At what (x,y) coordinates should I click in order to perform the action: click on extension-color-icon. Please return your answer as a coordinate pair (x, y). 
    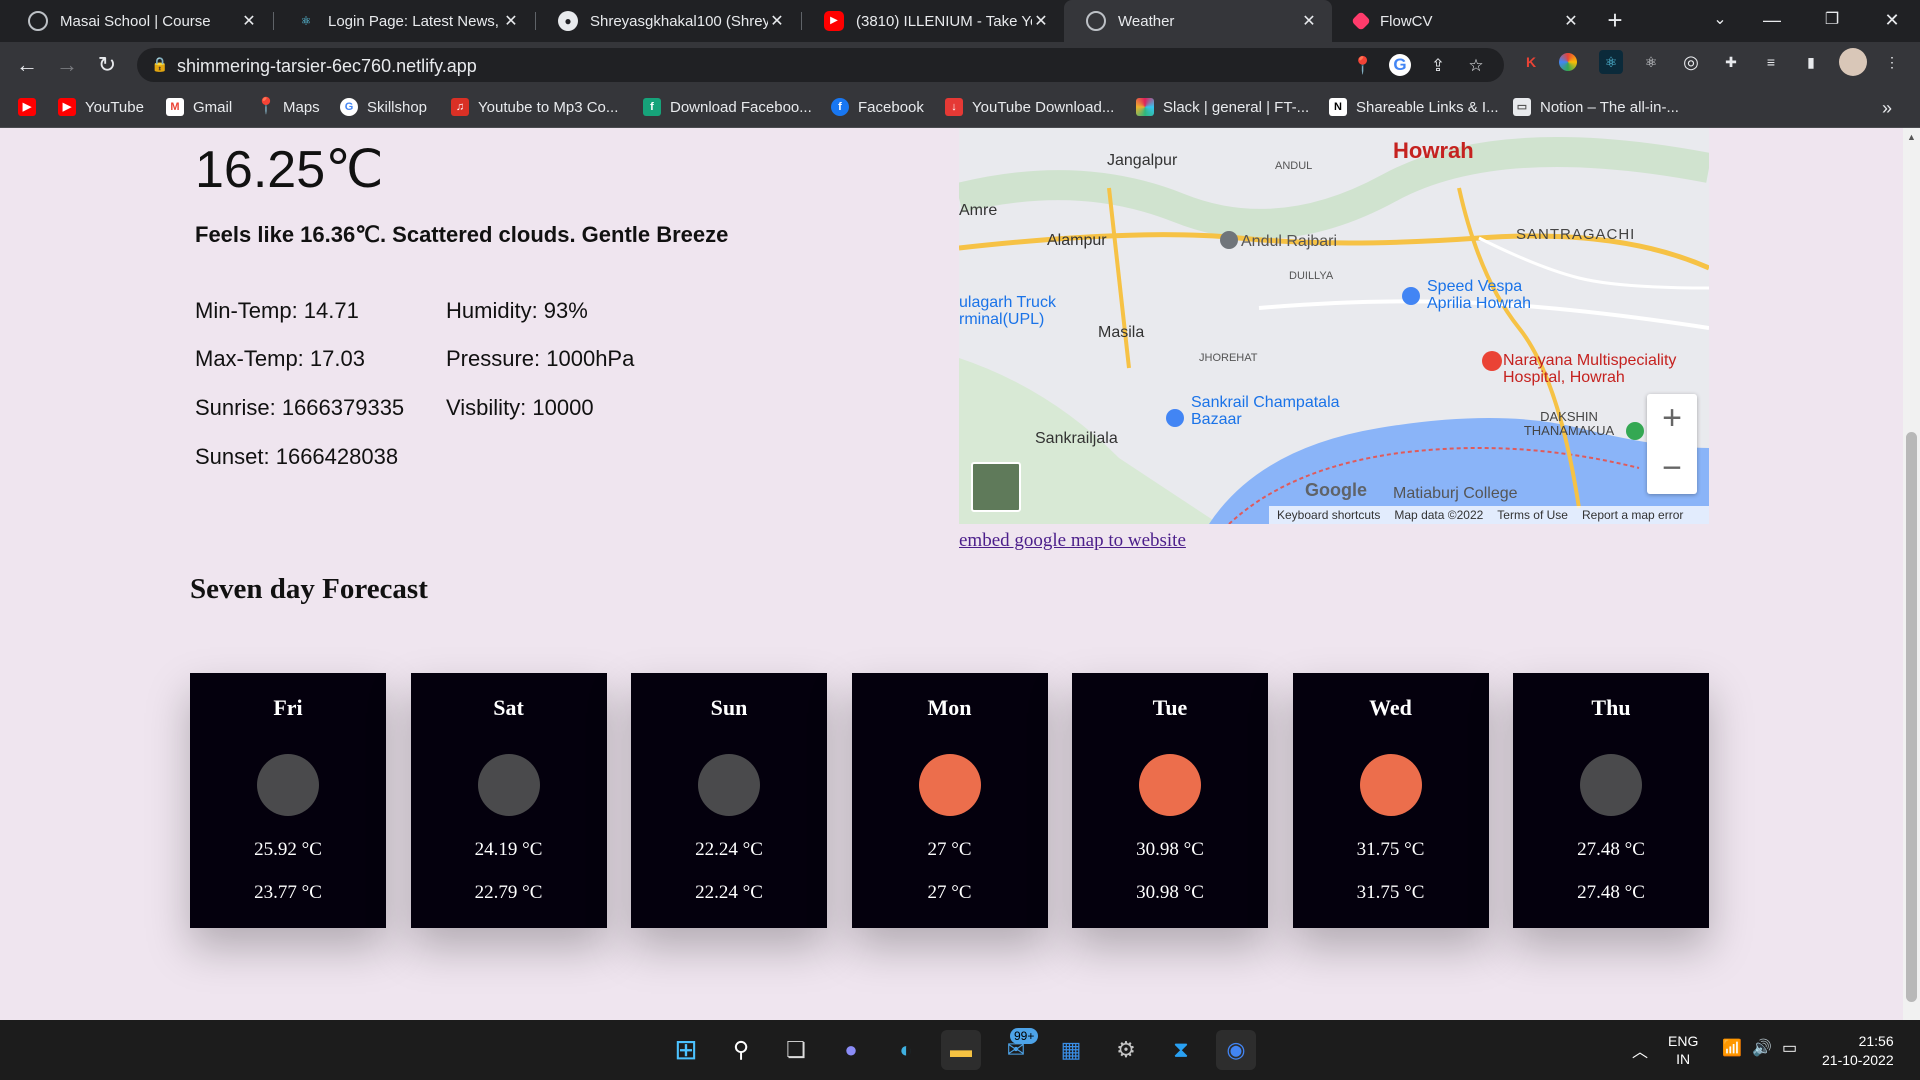
    Looking at the image, I should click on (1568, 62).